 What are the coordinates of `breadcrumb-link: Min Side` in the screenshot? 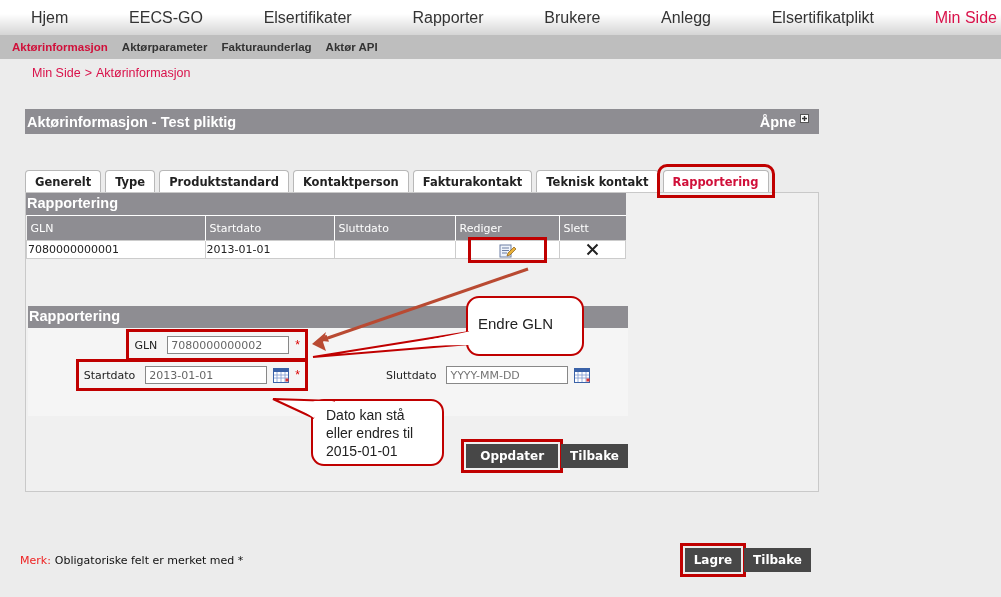 It's located at (56, 76).